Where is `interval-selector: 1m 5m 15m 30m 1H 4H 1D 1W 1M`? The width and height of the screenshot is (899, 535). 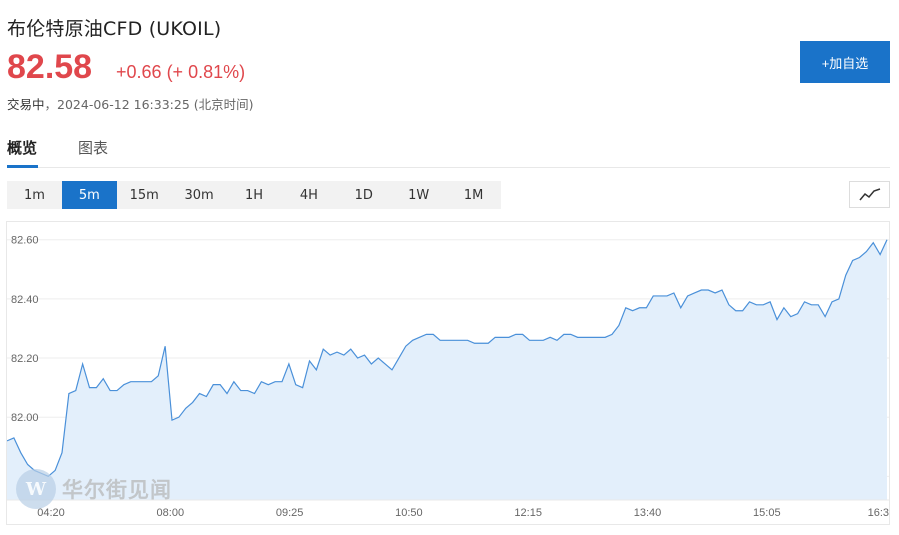
interval-selector: 1m 5m 15m 30m 1H 4H 1D 1W 1M is located at coordinates (254, 195).